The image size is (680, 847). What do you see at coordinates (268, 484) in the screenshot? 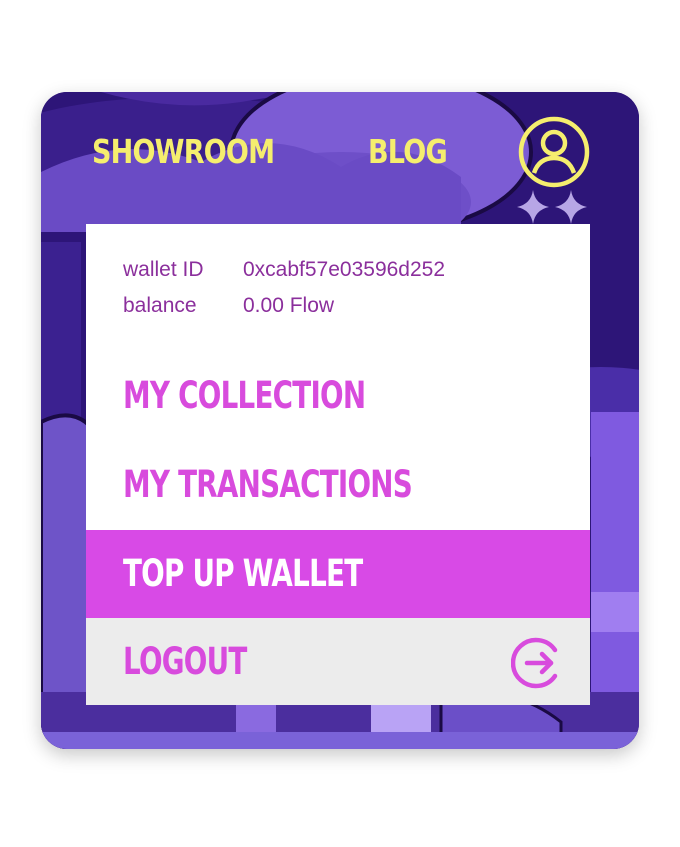
I see `menu-item-label: MY TRANSACTIONS` at bounding box center [268, 484].